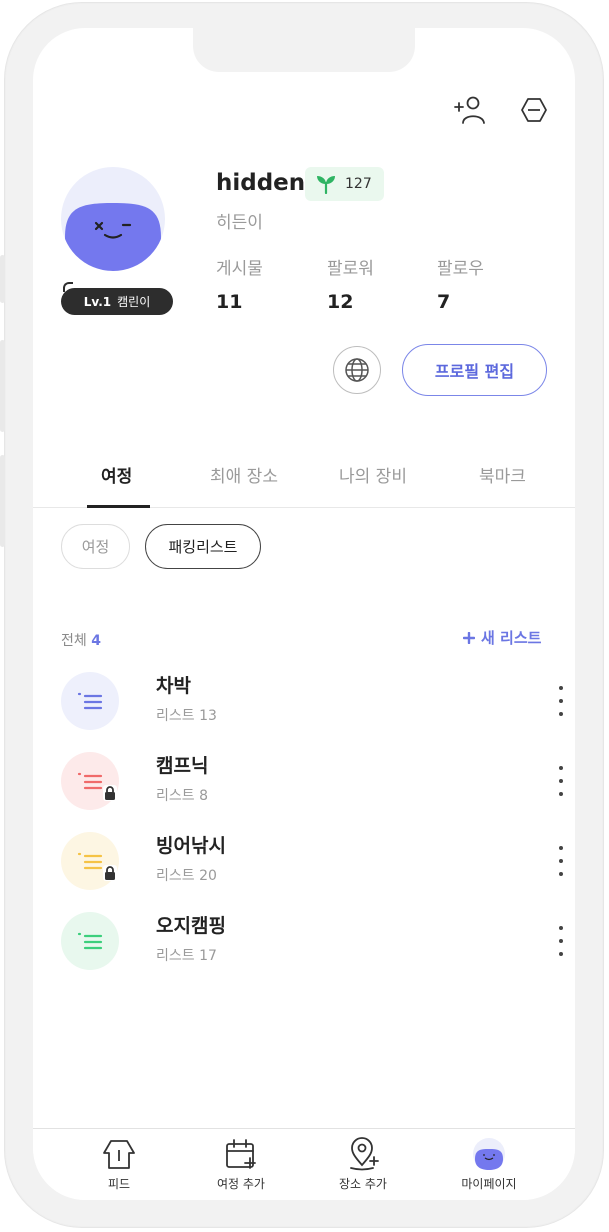 Image resolution: width=609 pixels, height=1232 pixels. I want to click on stat-following: 팔로우 7, so click(460, 283).